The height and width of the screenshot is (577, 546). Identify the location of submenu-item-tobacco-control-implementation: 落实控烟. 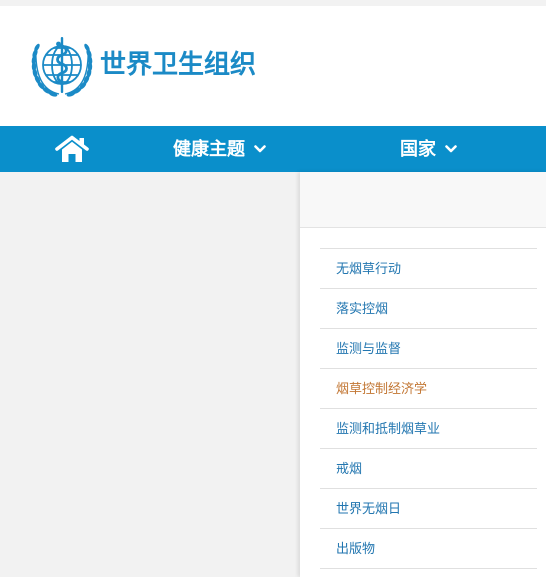
(428, 308).